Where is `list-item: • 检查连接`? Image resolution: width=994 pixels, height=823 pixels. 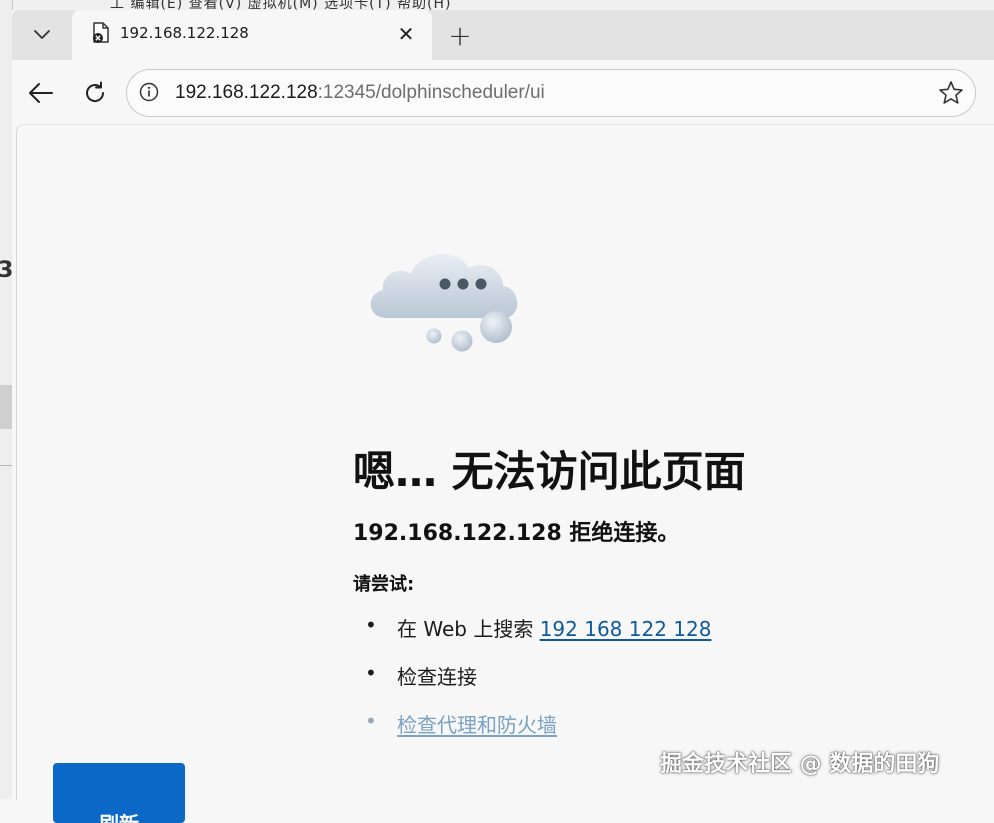
list-item: • 检查连接 is located at coordinates (532, 685).